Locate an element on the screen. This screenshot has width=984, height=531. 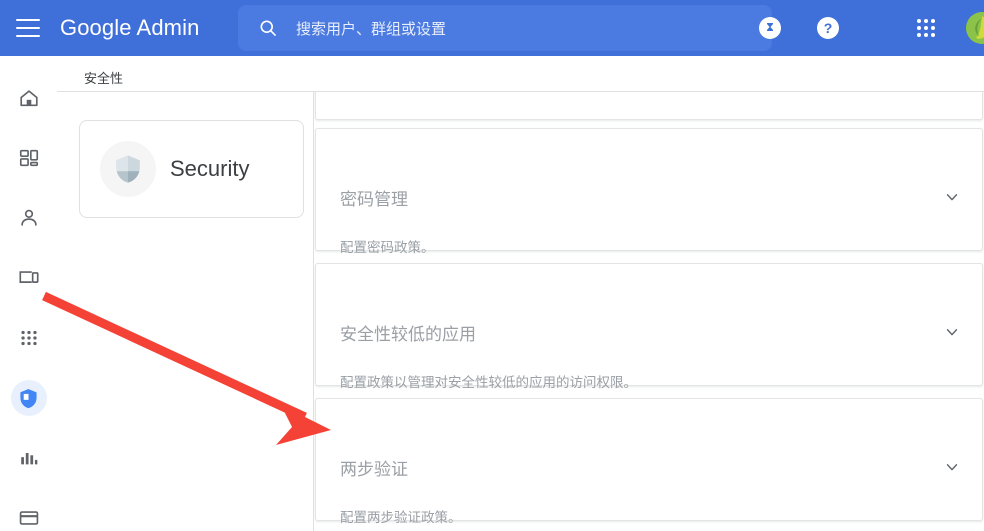
sidebar-item-reporting is located at coordinates (29, 458).